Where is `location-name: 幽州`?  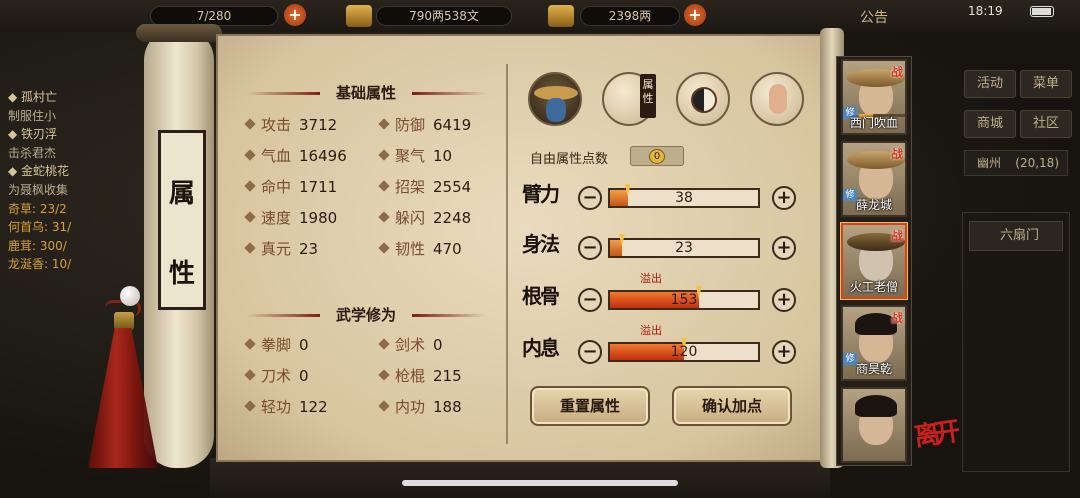
location-name: 幽州 is located at coordinates (989, 163).